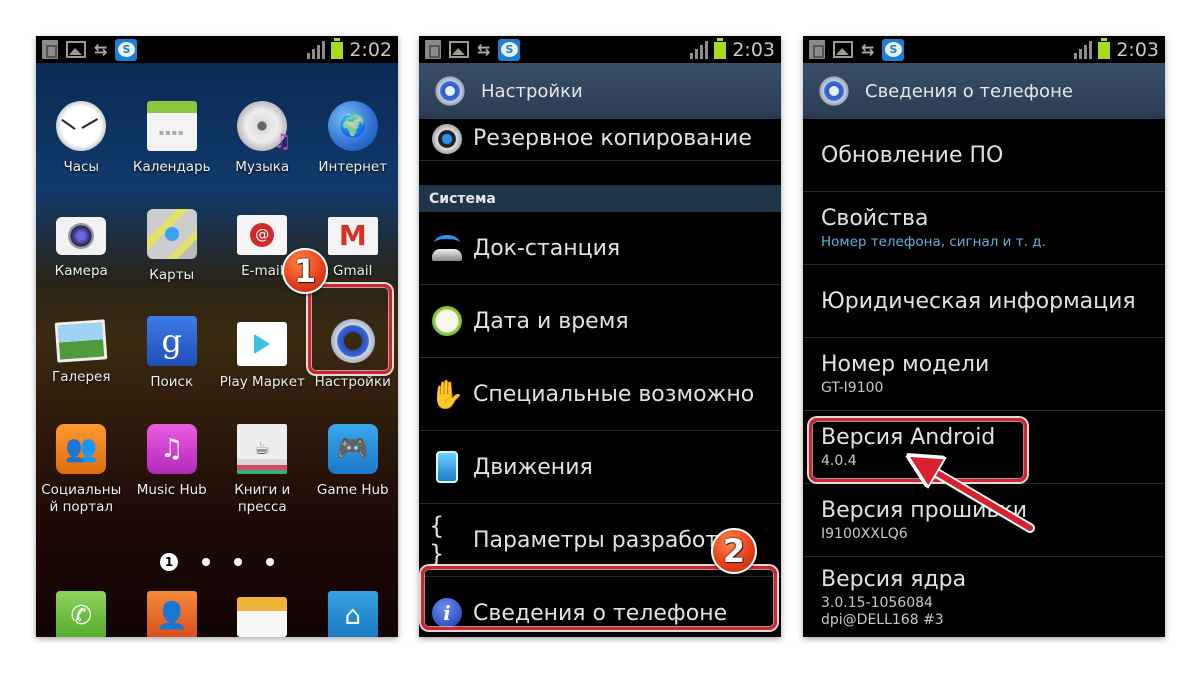 The height and width of the screenshot is (673, 1200). Describe the element at coordinates (169, 562) in the screenshot. I see `page-dot-current: 1` at that location.